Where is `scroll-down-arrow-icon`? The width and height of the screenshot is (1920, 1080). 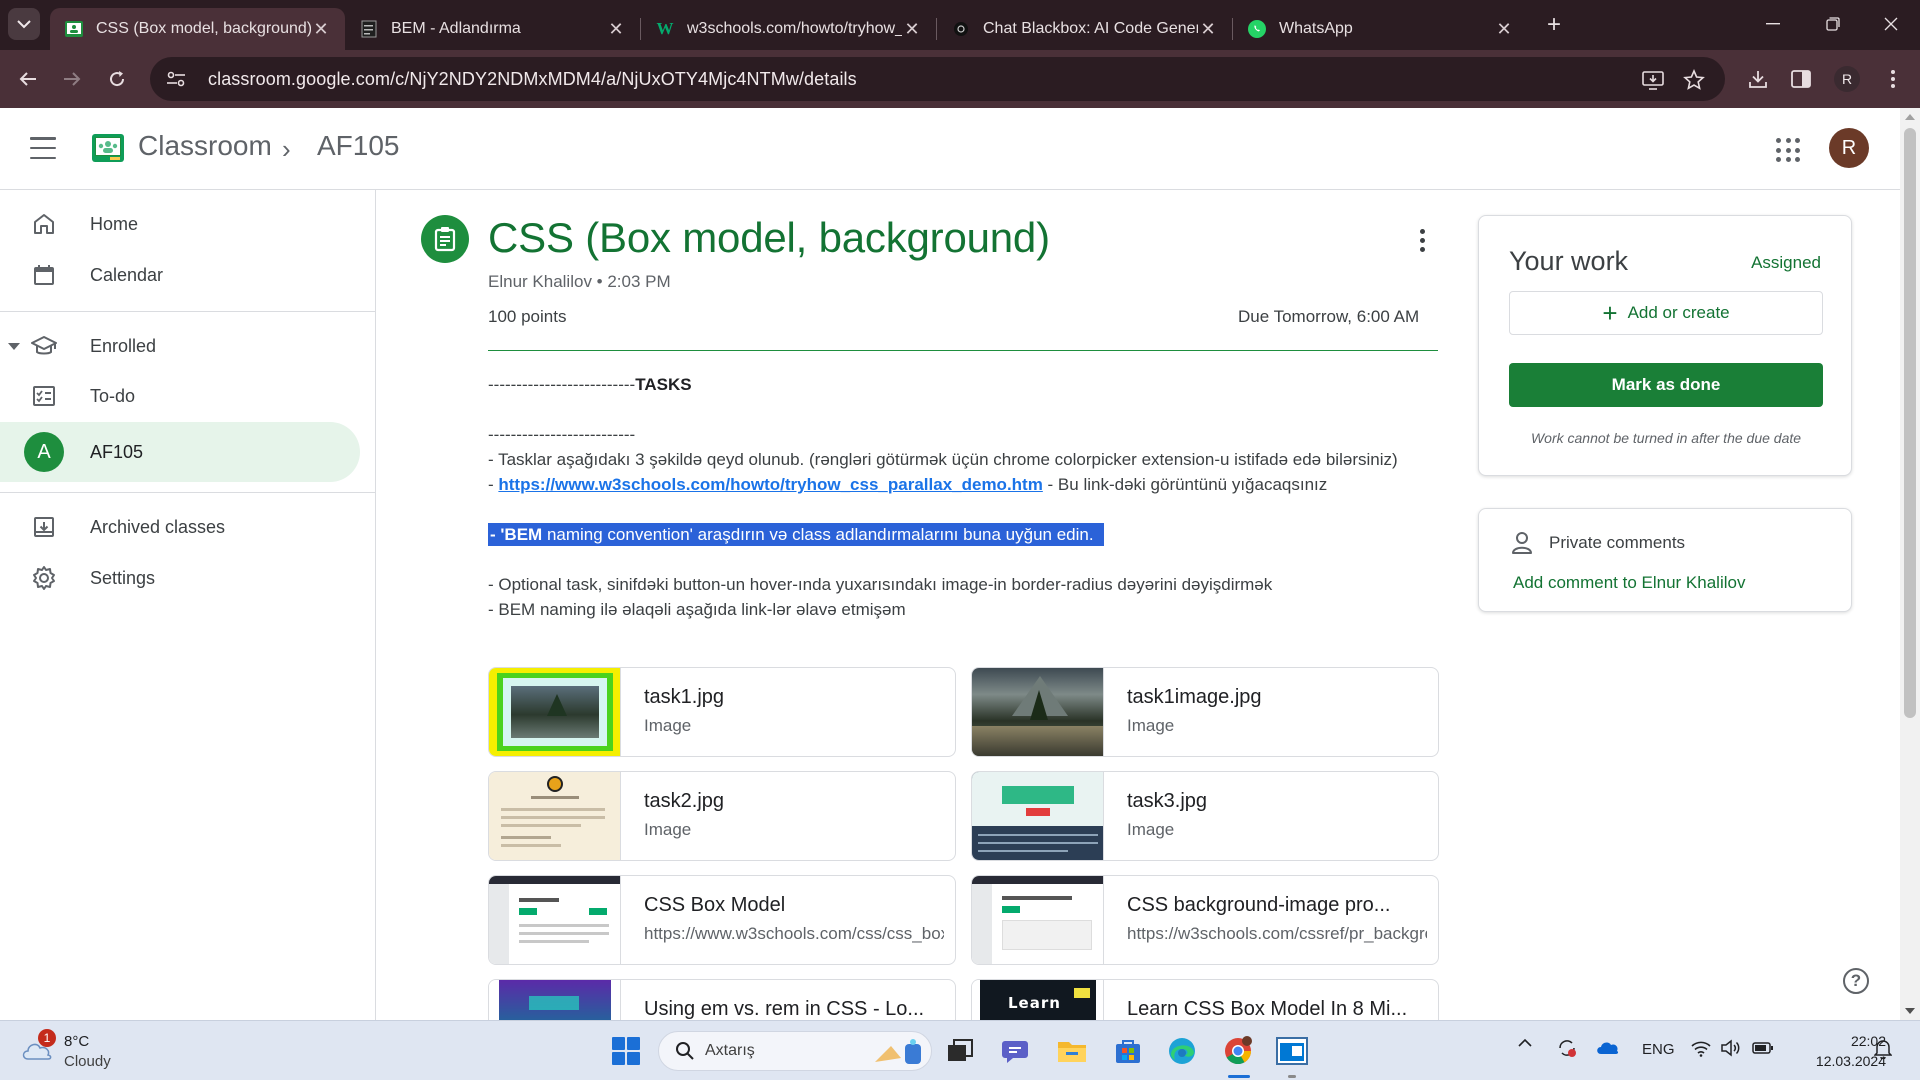 scroll-down-arrow-icon is located at coordinates (1910, 1011).